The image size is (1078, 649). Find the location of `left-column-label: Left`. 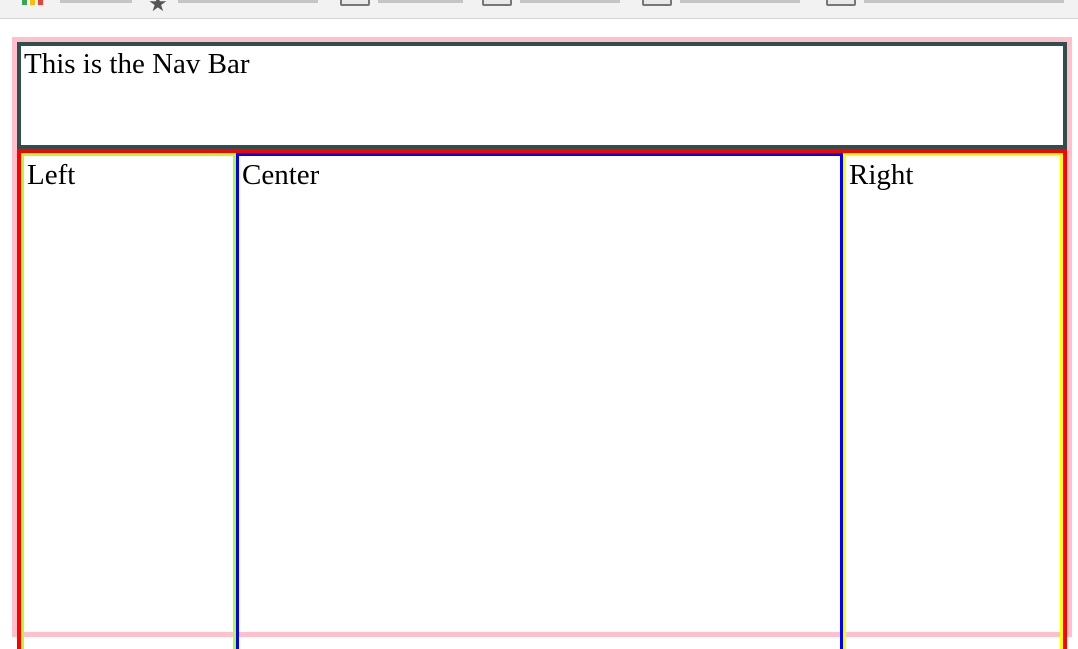

left-column-label: Left is located at coordinates (51, 175).